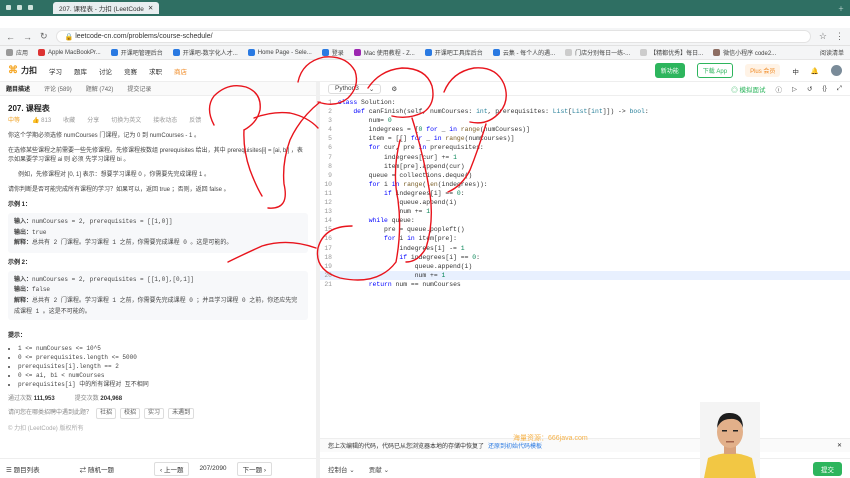 Image resolution: width=850 pixels, height=478 pixels. Describe the element at coordinates (22, 8) in the screenshot. I see `window-controls` at that location.